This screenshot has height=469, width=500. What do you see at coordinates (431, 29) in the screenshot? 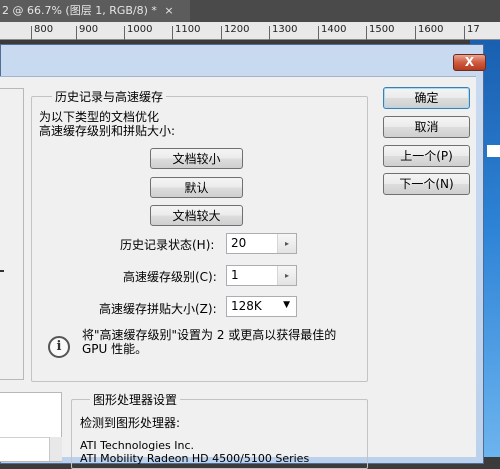
I see `ruler-label: 1600` at bounding box center [431, 29].